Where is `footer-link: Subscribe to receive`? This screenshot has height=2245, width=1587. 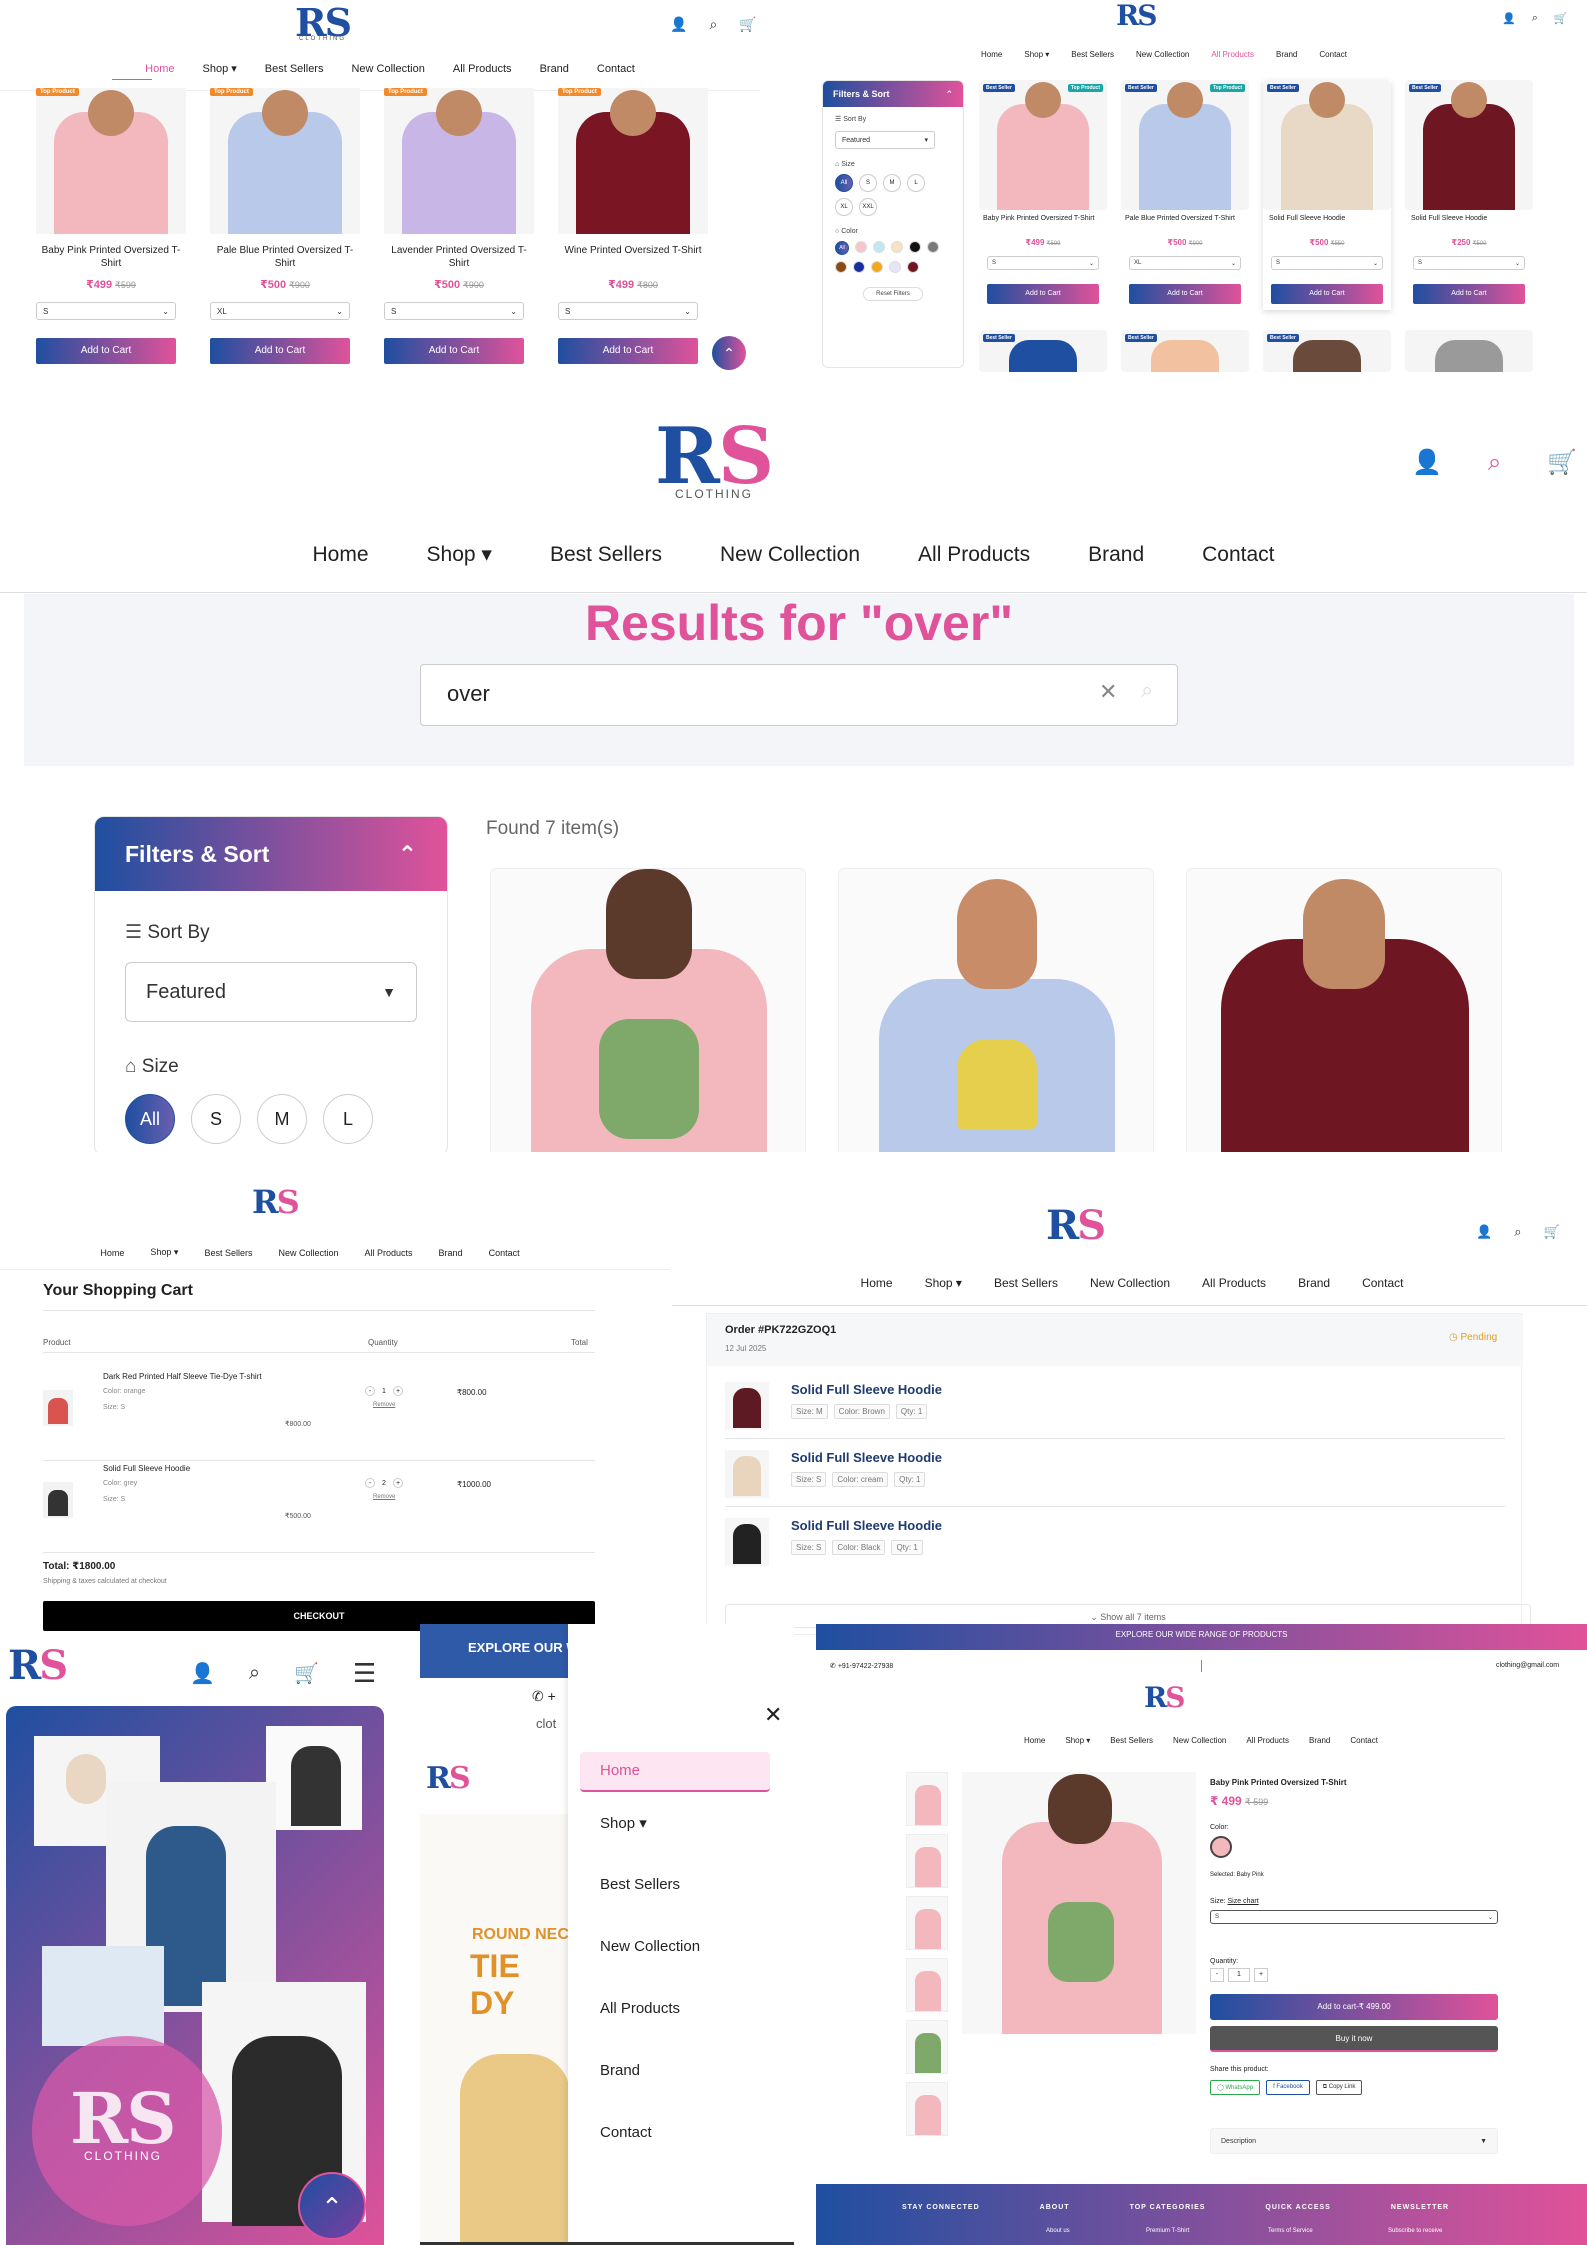
footer-link: Subscribe to receive is located at coordinates (1415, 2231).